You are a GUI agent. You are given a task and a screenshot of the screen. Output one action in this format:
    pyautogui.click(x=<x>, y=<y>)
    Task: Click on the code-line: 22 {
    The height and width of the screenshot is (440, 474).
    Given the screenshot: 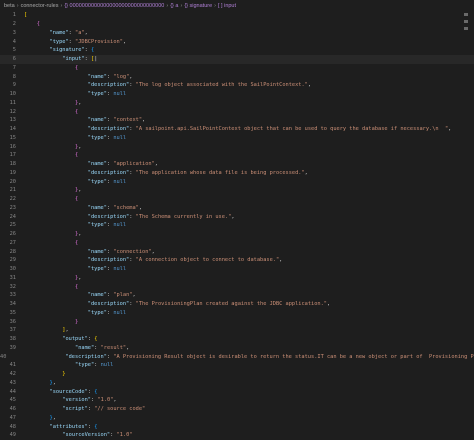 What is the action you would take?
    pyautogui.click(x=237, y=199)
    